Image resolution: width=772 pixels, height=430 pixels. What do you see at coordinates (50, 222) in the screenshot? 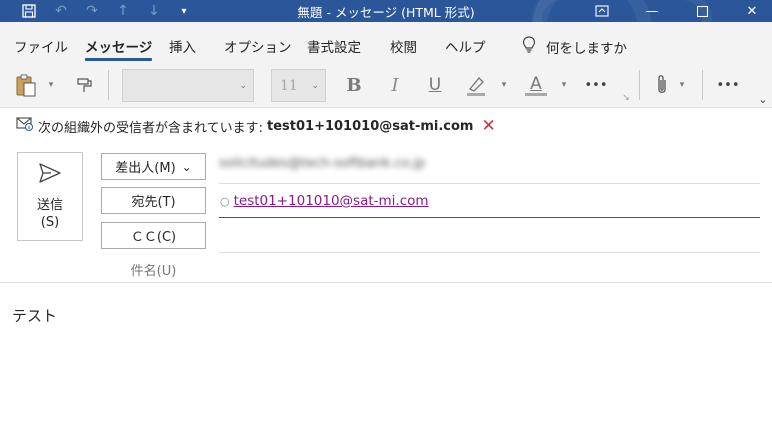
I see `send-shortcut: (S)` at bounding box center [50, 222].